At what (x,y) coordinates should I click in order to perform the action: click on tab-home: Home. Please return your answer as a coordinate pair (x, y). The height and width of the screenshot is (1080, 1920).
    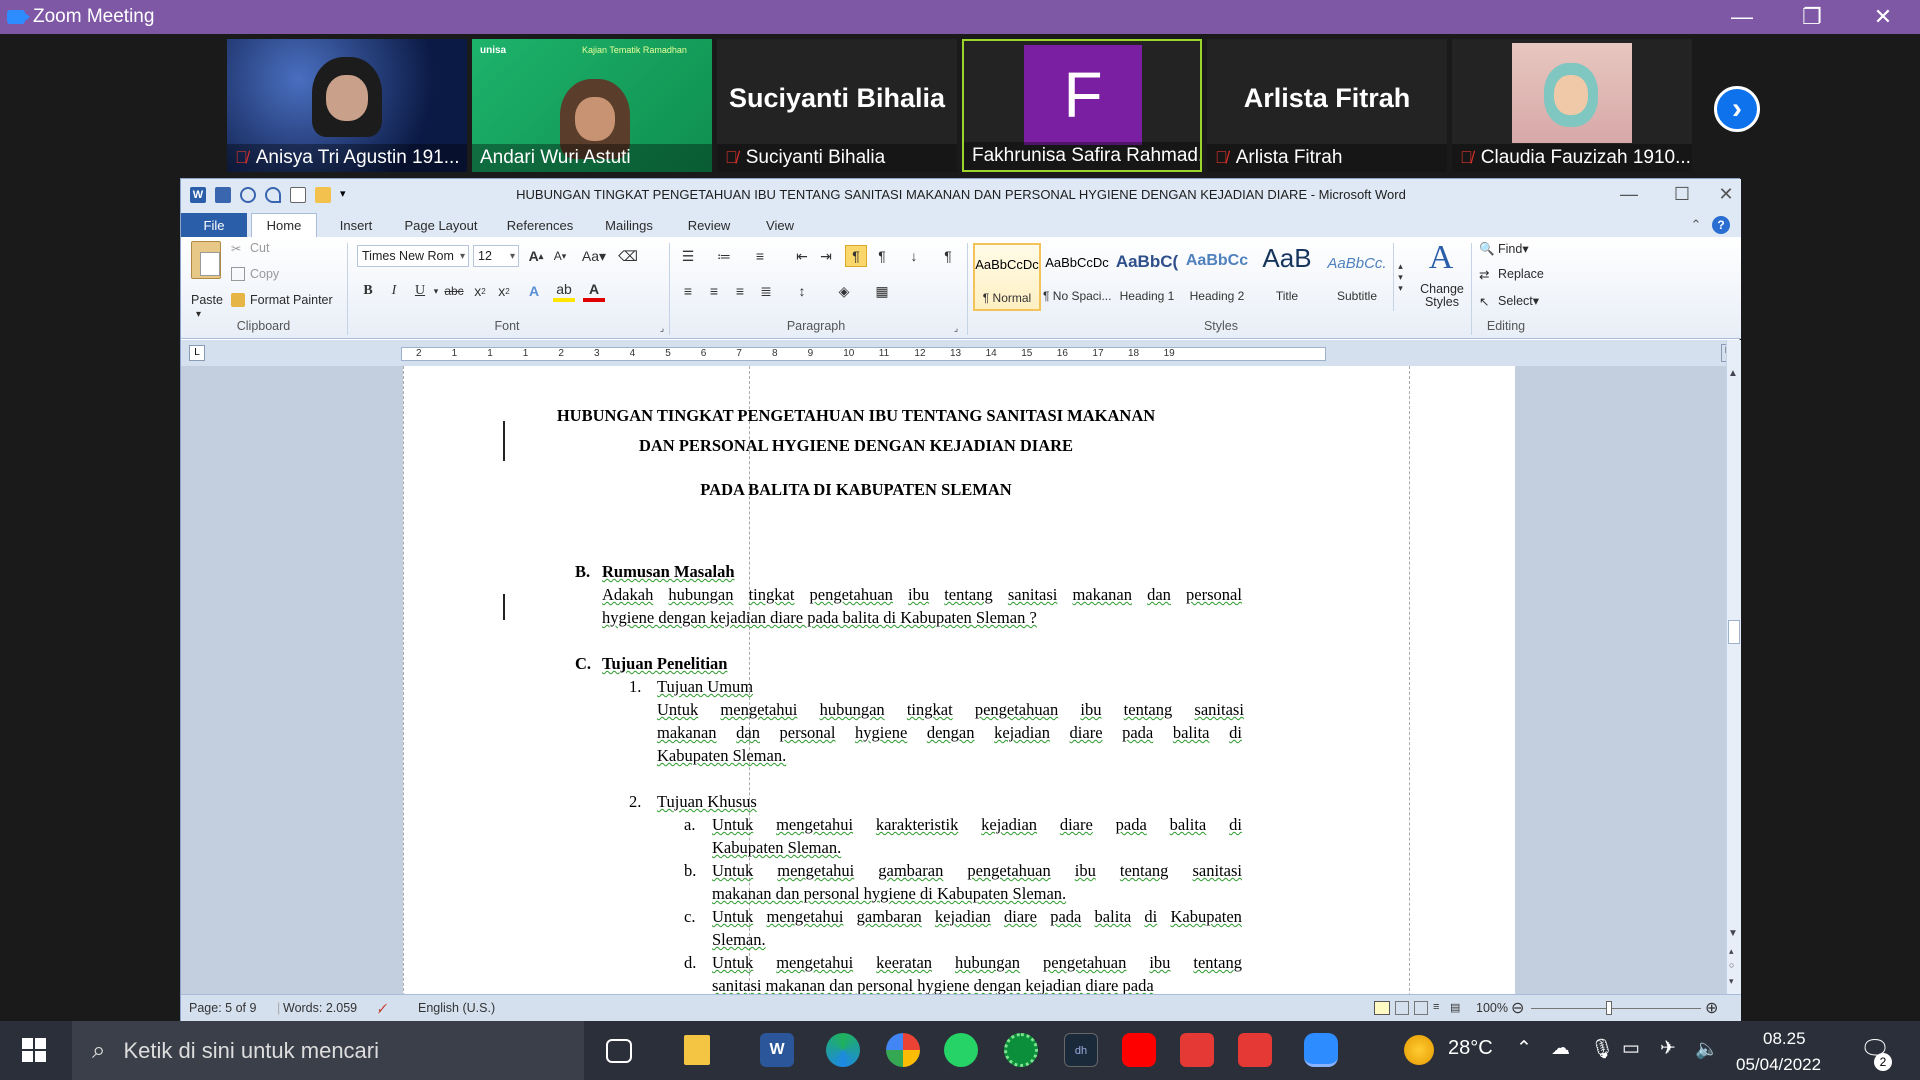
    Looking at the image, I should click on (284, 225).